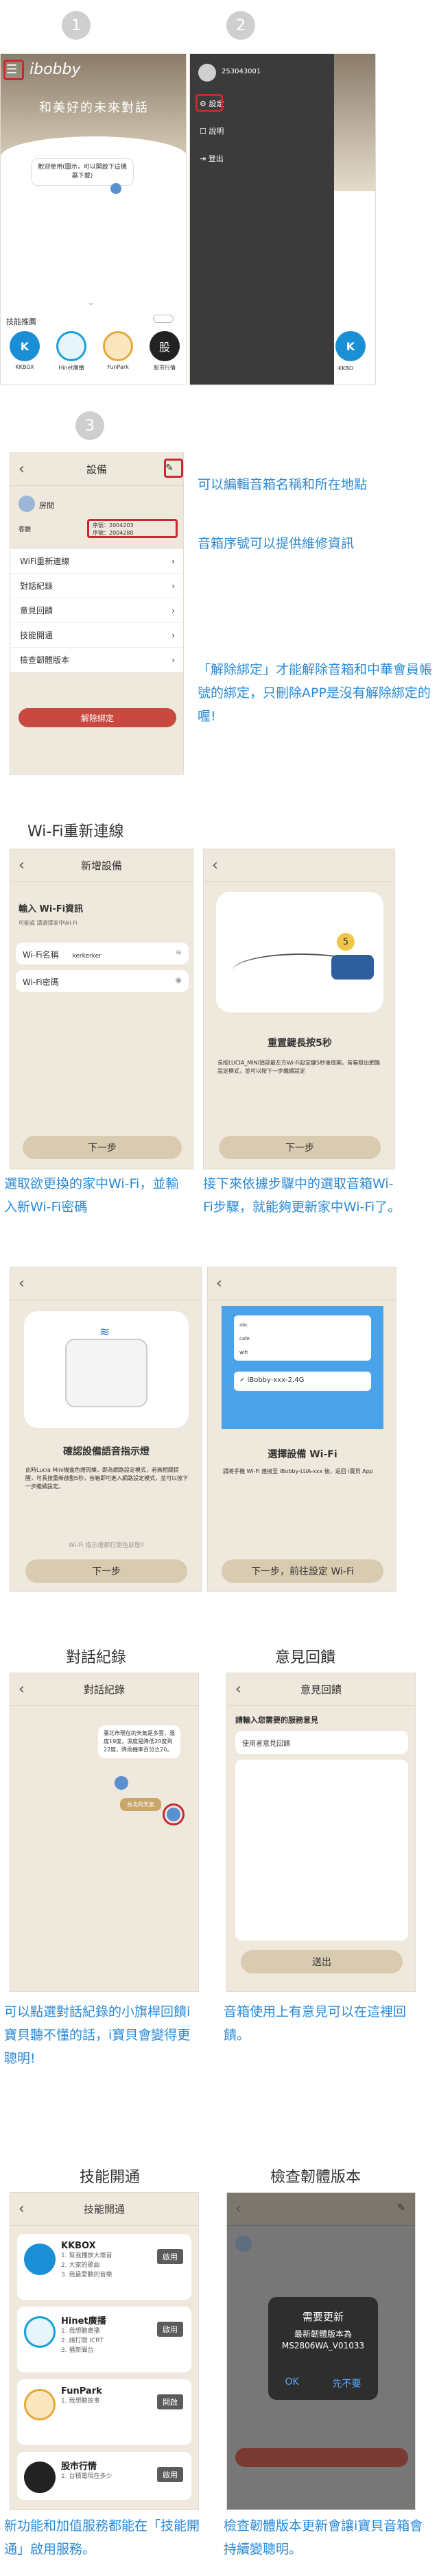 The image size is (439, 2576). I want to click on skill-card-hinet: Hinet廣播 1. 我想聽廣播 2. 請打開 ICRT 3. 播新聞台 啟用, so click(104, 2339).